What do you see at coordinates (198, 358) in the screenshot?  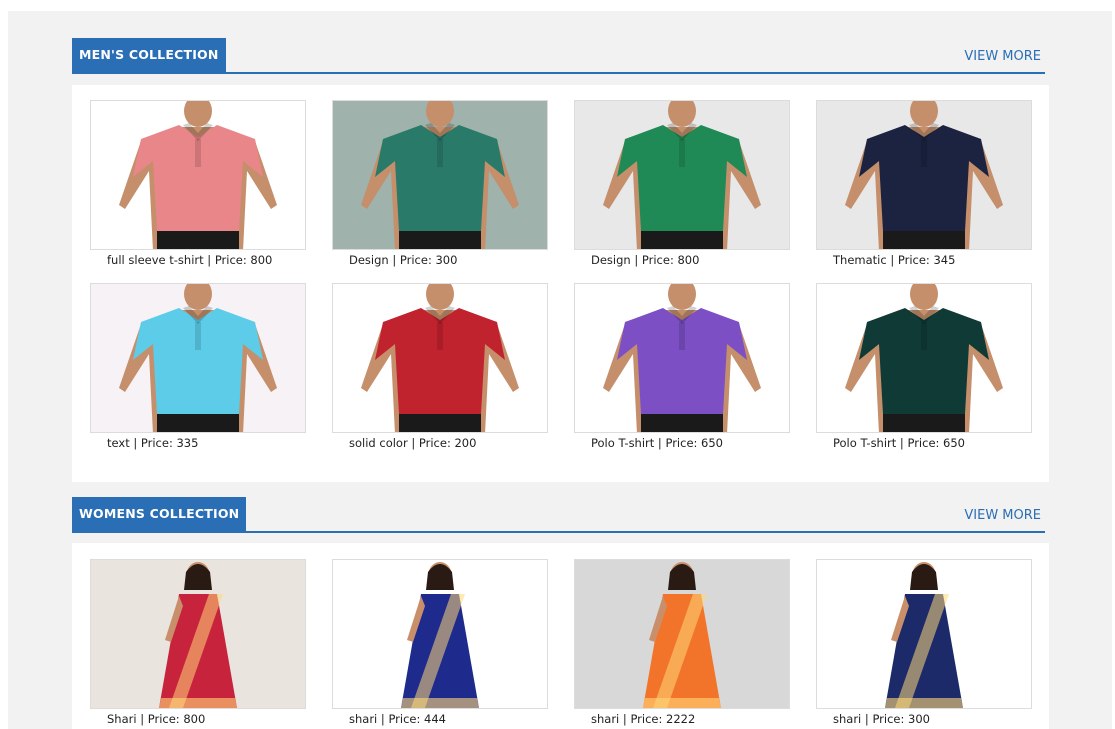 I see `sky-blue-polo-image` at bounding box center [198, 358].